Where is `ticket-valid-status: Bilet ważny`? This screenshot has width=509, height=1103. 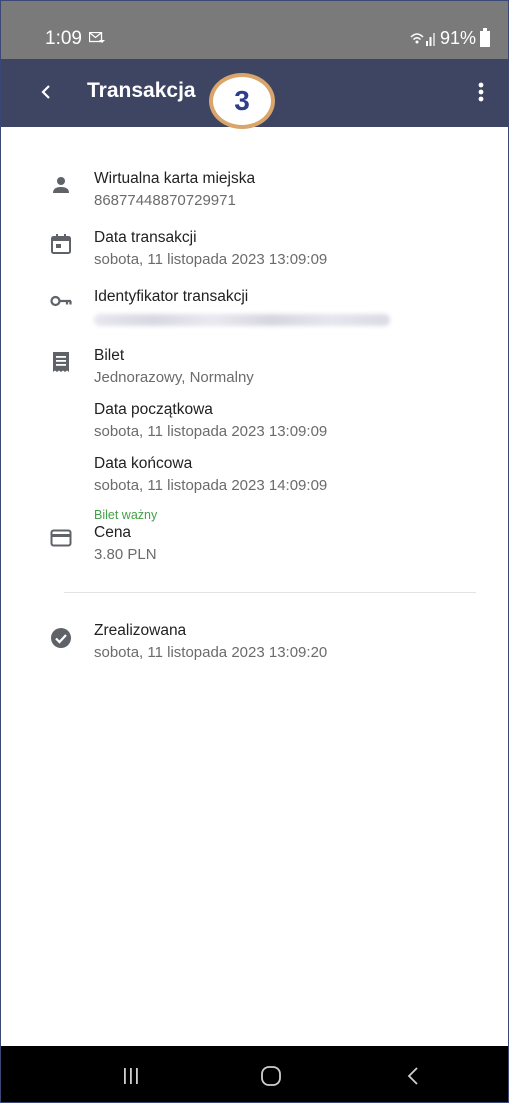
ticket-valid-status: Bilet ważny is located at coordinates (126, 515).